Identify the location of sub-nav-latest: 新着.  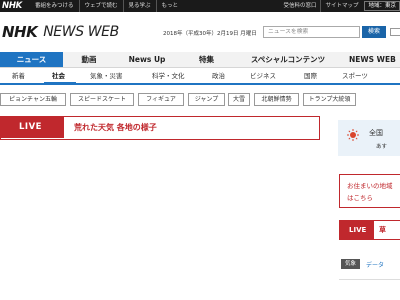
(18, 76).